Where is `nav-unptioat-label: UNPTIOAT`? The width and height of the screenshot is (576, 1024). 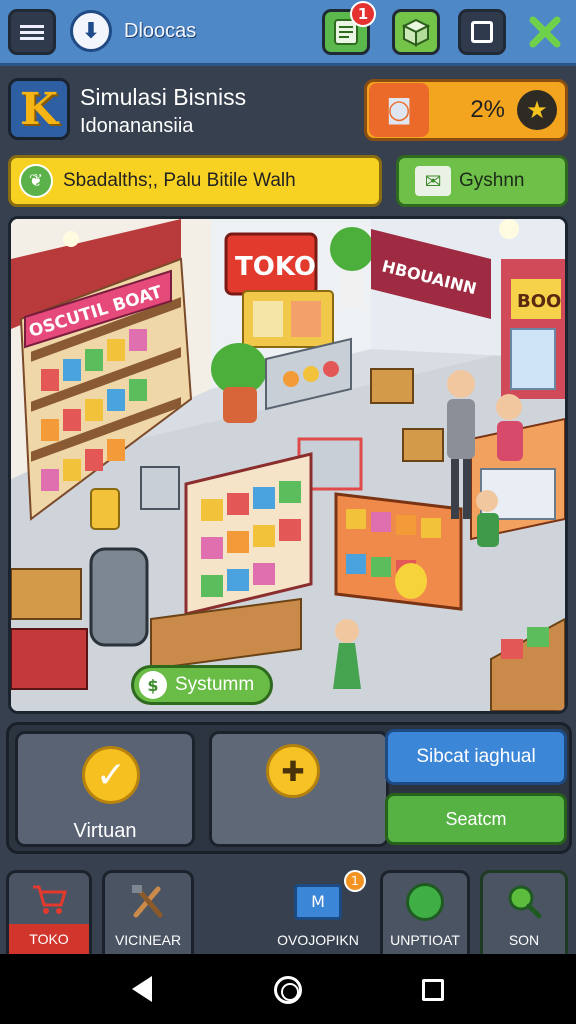
nav-unptioat-label: UNPTIOAT is located at coordinates (425, 940).